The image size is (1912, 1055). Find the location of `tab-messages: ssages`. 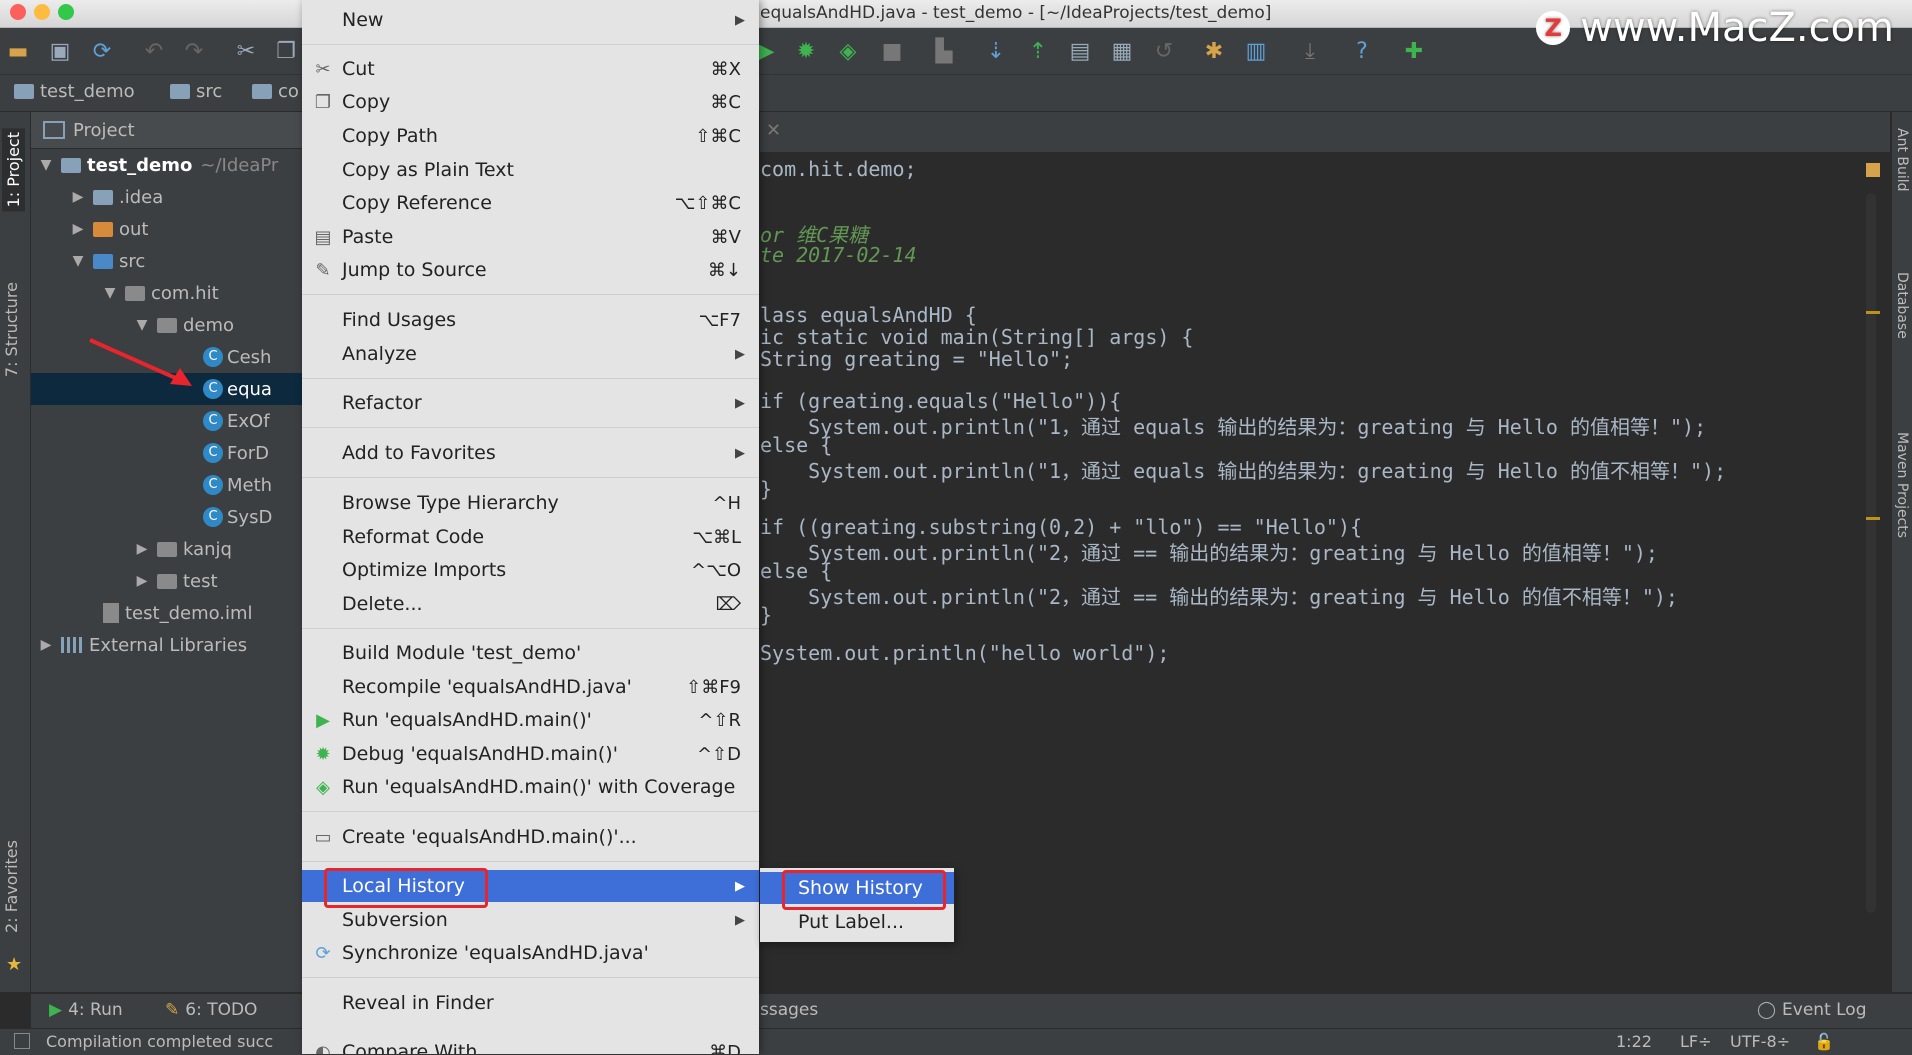

tab-messages: ssages is located at coordinates (789, 1010).